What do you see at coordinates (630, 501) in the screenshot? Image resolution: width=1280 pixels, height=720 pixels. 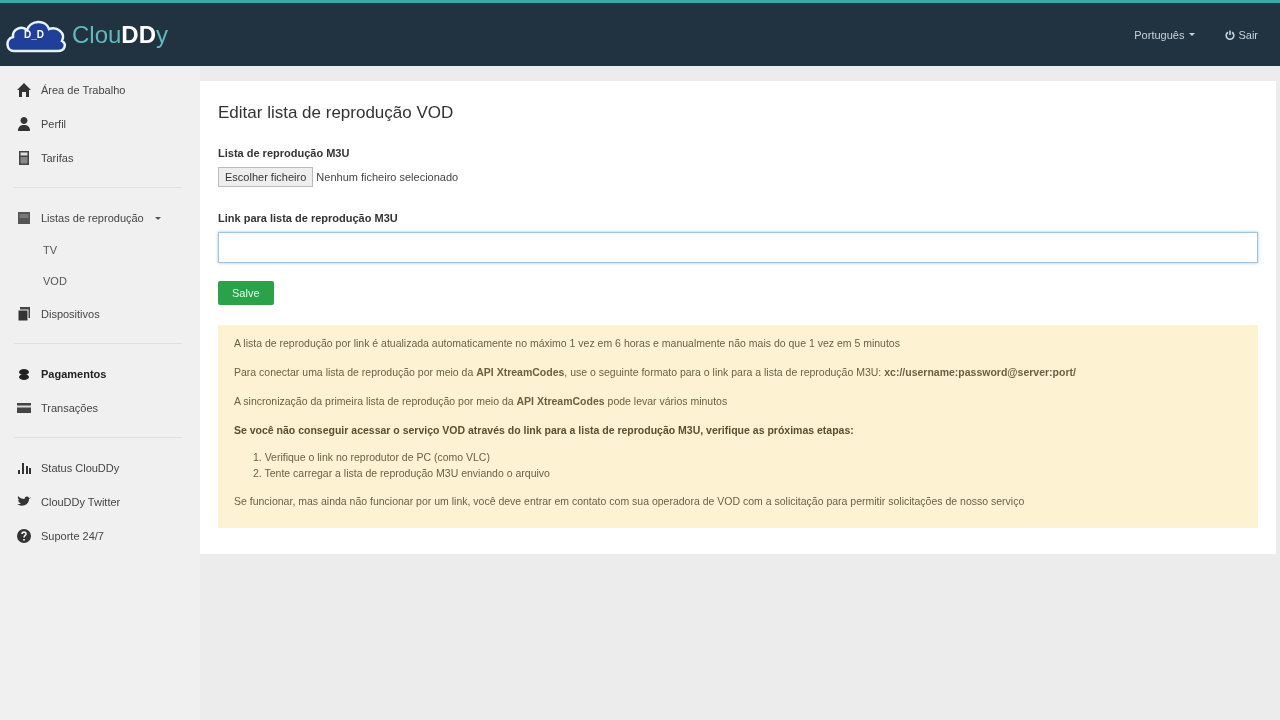 I see `info-text: Se funcionar, mas ainda não funcionar por um link, você deve entrar em contato com sua operadora de VOD com a solicitação para permitir solicitações de nosso serviço` at bounding box center [630, 501].